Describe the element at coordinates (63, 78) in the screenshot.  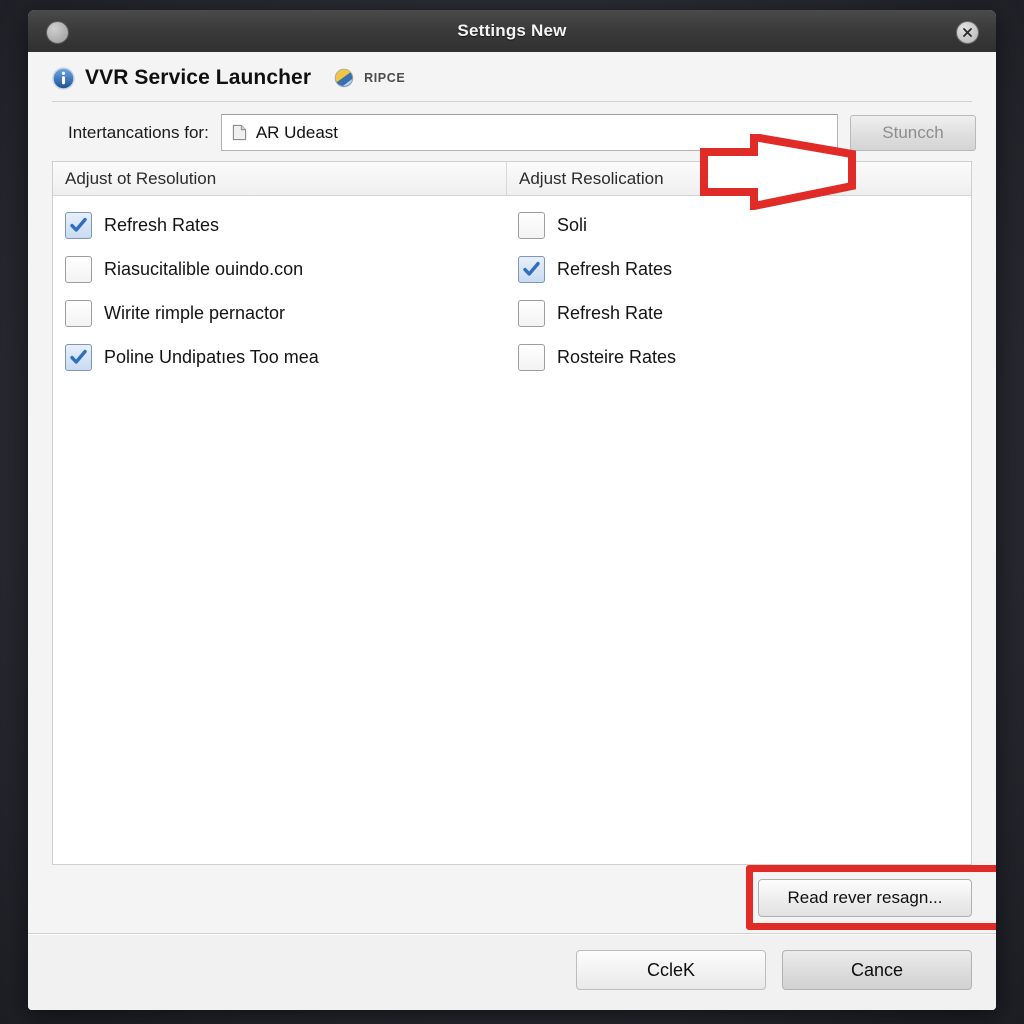
I see `info-icon` at that location.